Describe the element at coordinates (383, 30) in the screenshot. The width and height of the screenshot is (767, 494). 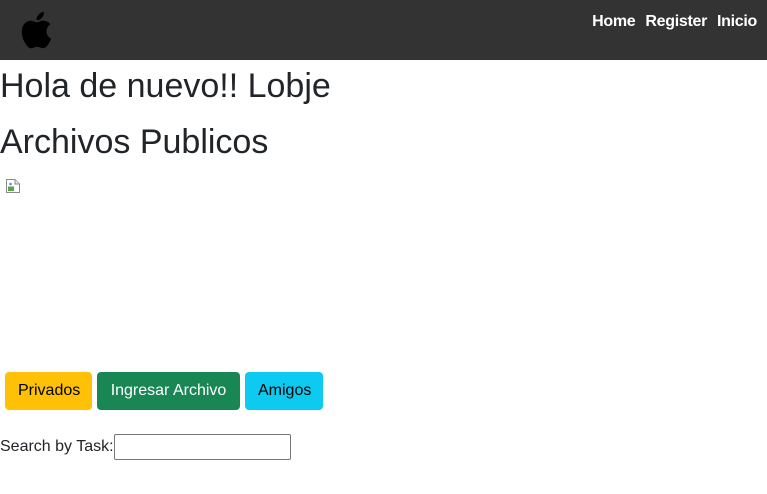
I see `top-navbar: Home Register Inicio` at that location.